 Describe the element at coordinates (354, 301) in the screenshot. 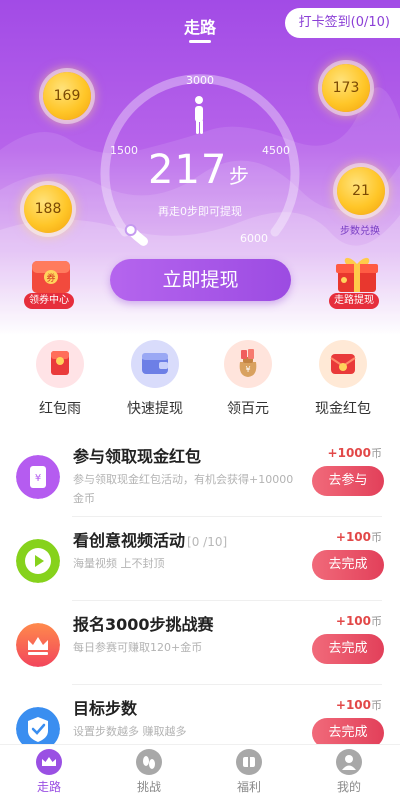

I see `walk-withdraw-label: 走路提现` at that location.